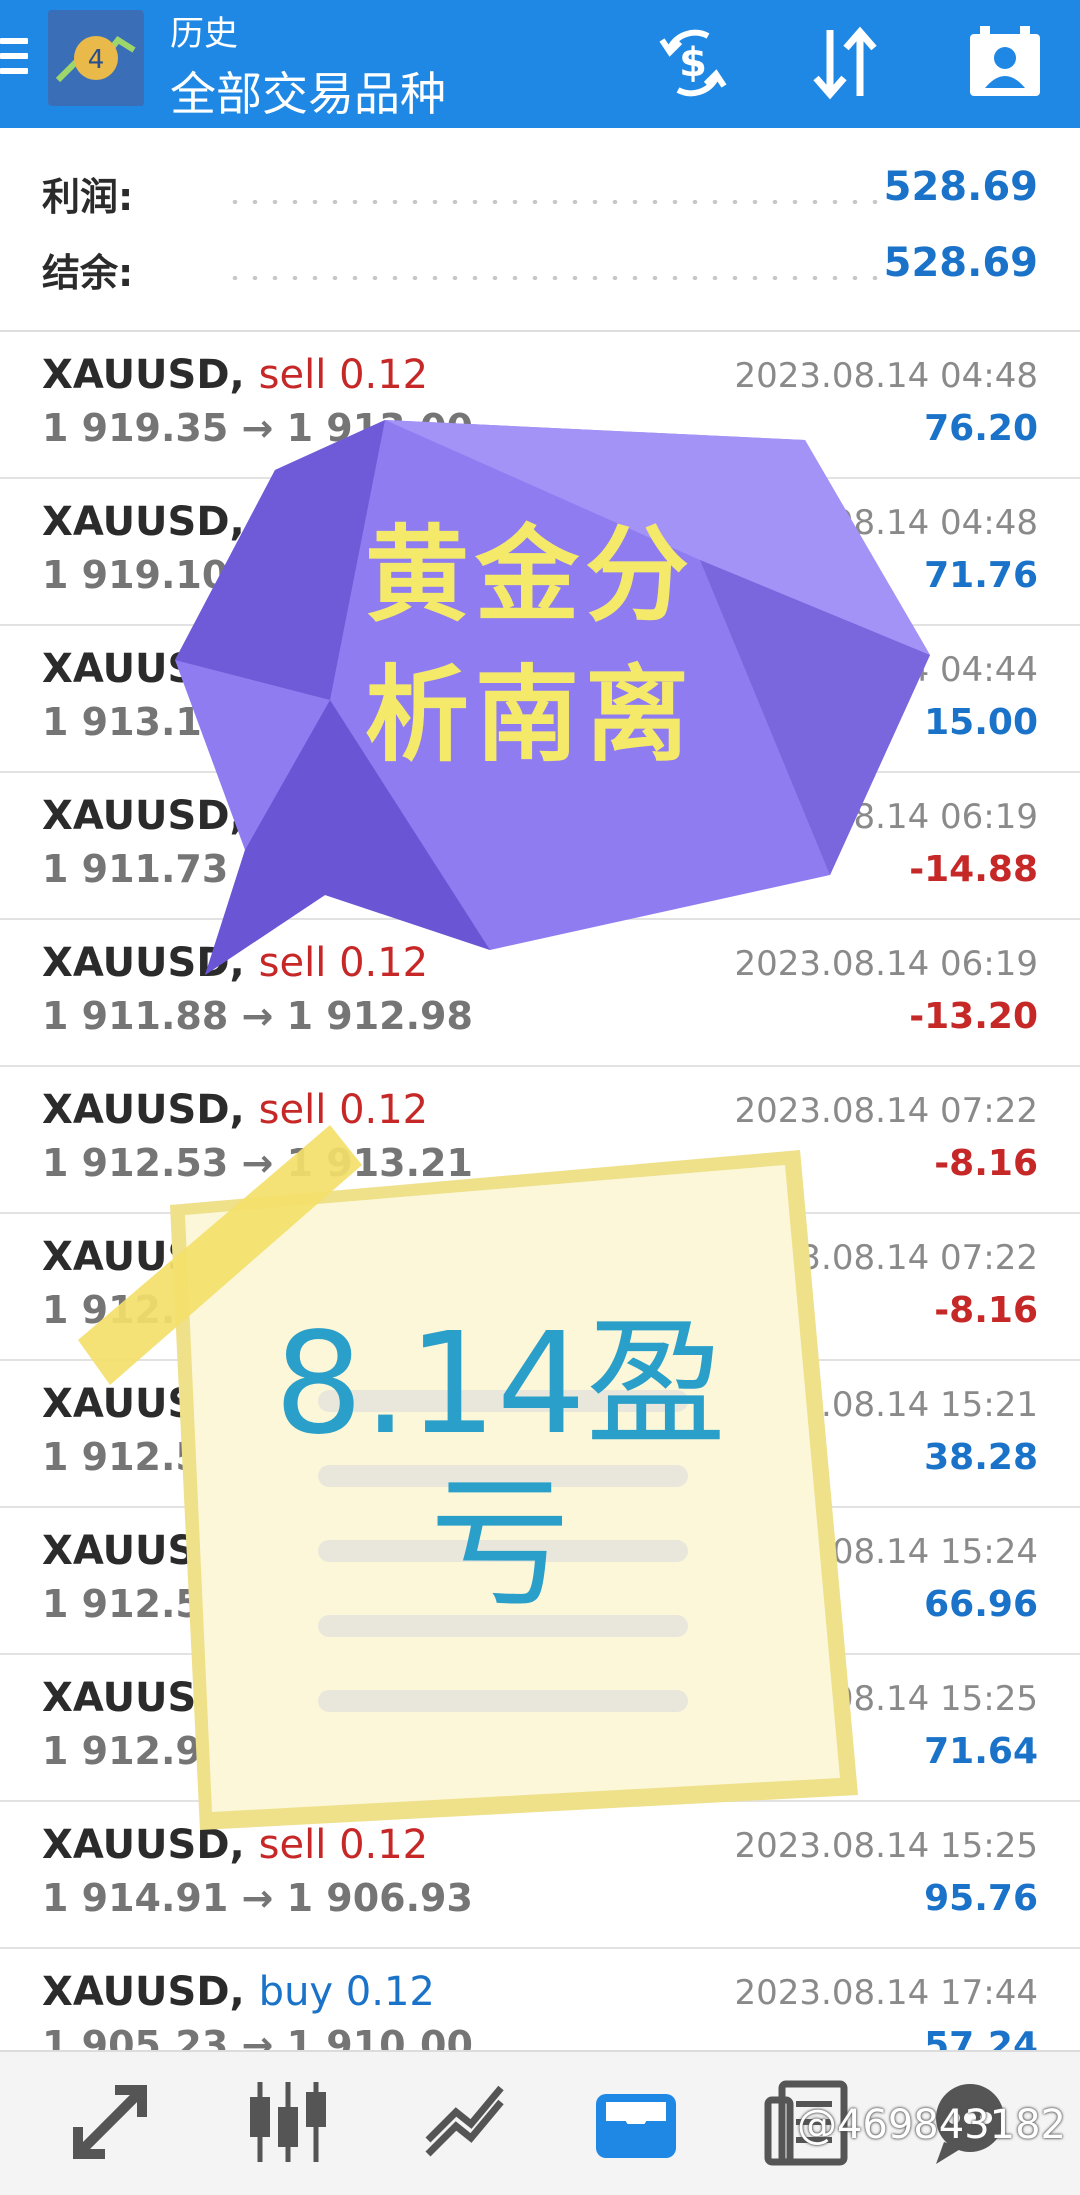 Image resolution: width=1080 pixels, height=2195 pixels. What do you see at coordinates (973, 869) in the screenshot?
I see `trade-profit: -14.88` at bounding box center [973, 869].